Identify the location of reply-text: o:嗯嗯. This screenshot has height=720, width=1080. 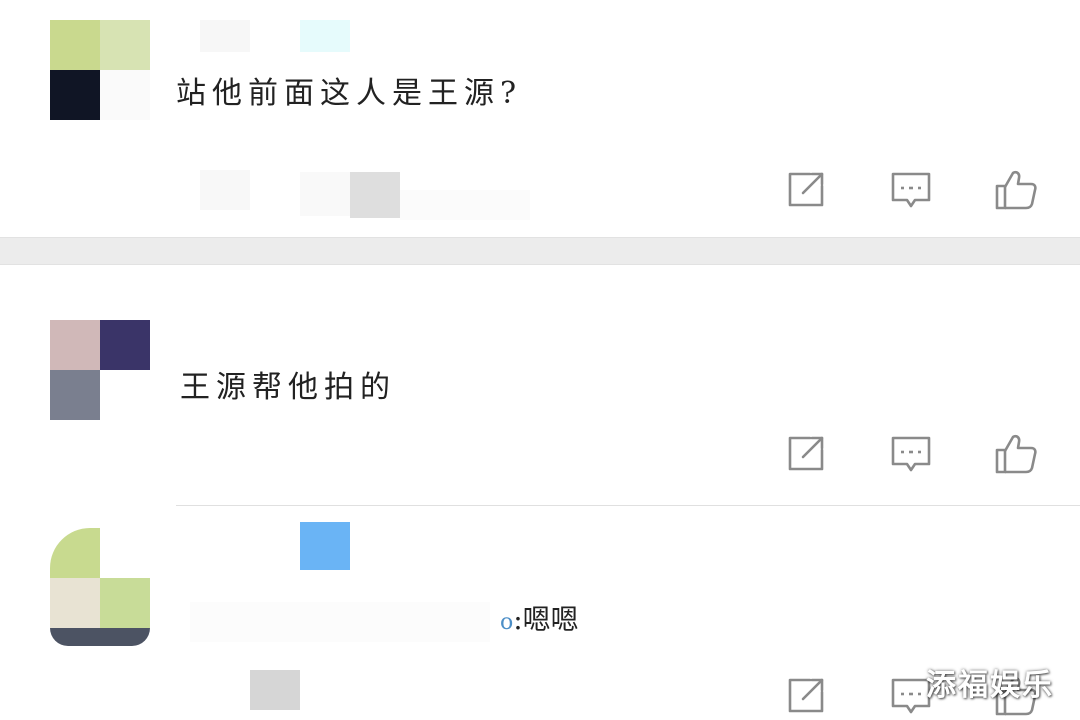
(539, 618).